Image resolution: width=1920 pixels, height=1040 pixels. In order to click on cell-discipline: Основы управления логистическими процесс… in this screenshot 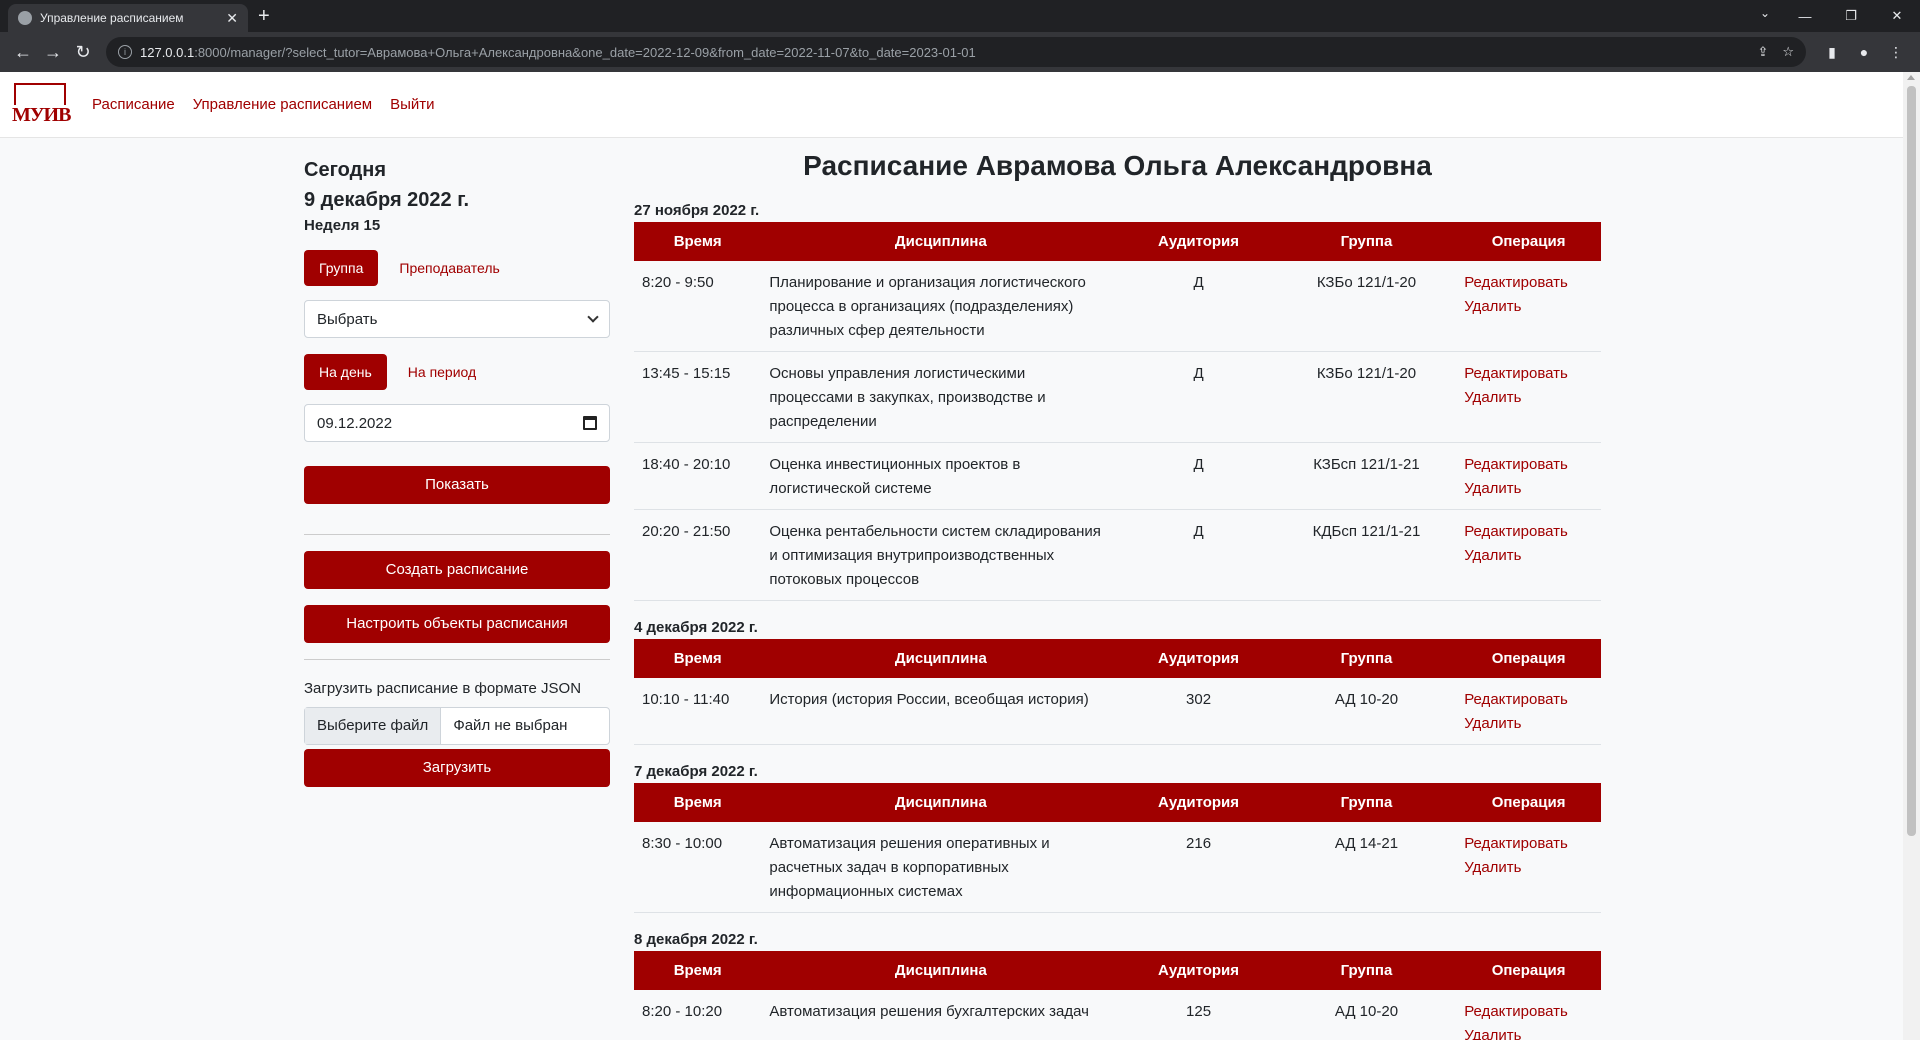, I will do `click(941, 397)`.